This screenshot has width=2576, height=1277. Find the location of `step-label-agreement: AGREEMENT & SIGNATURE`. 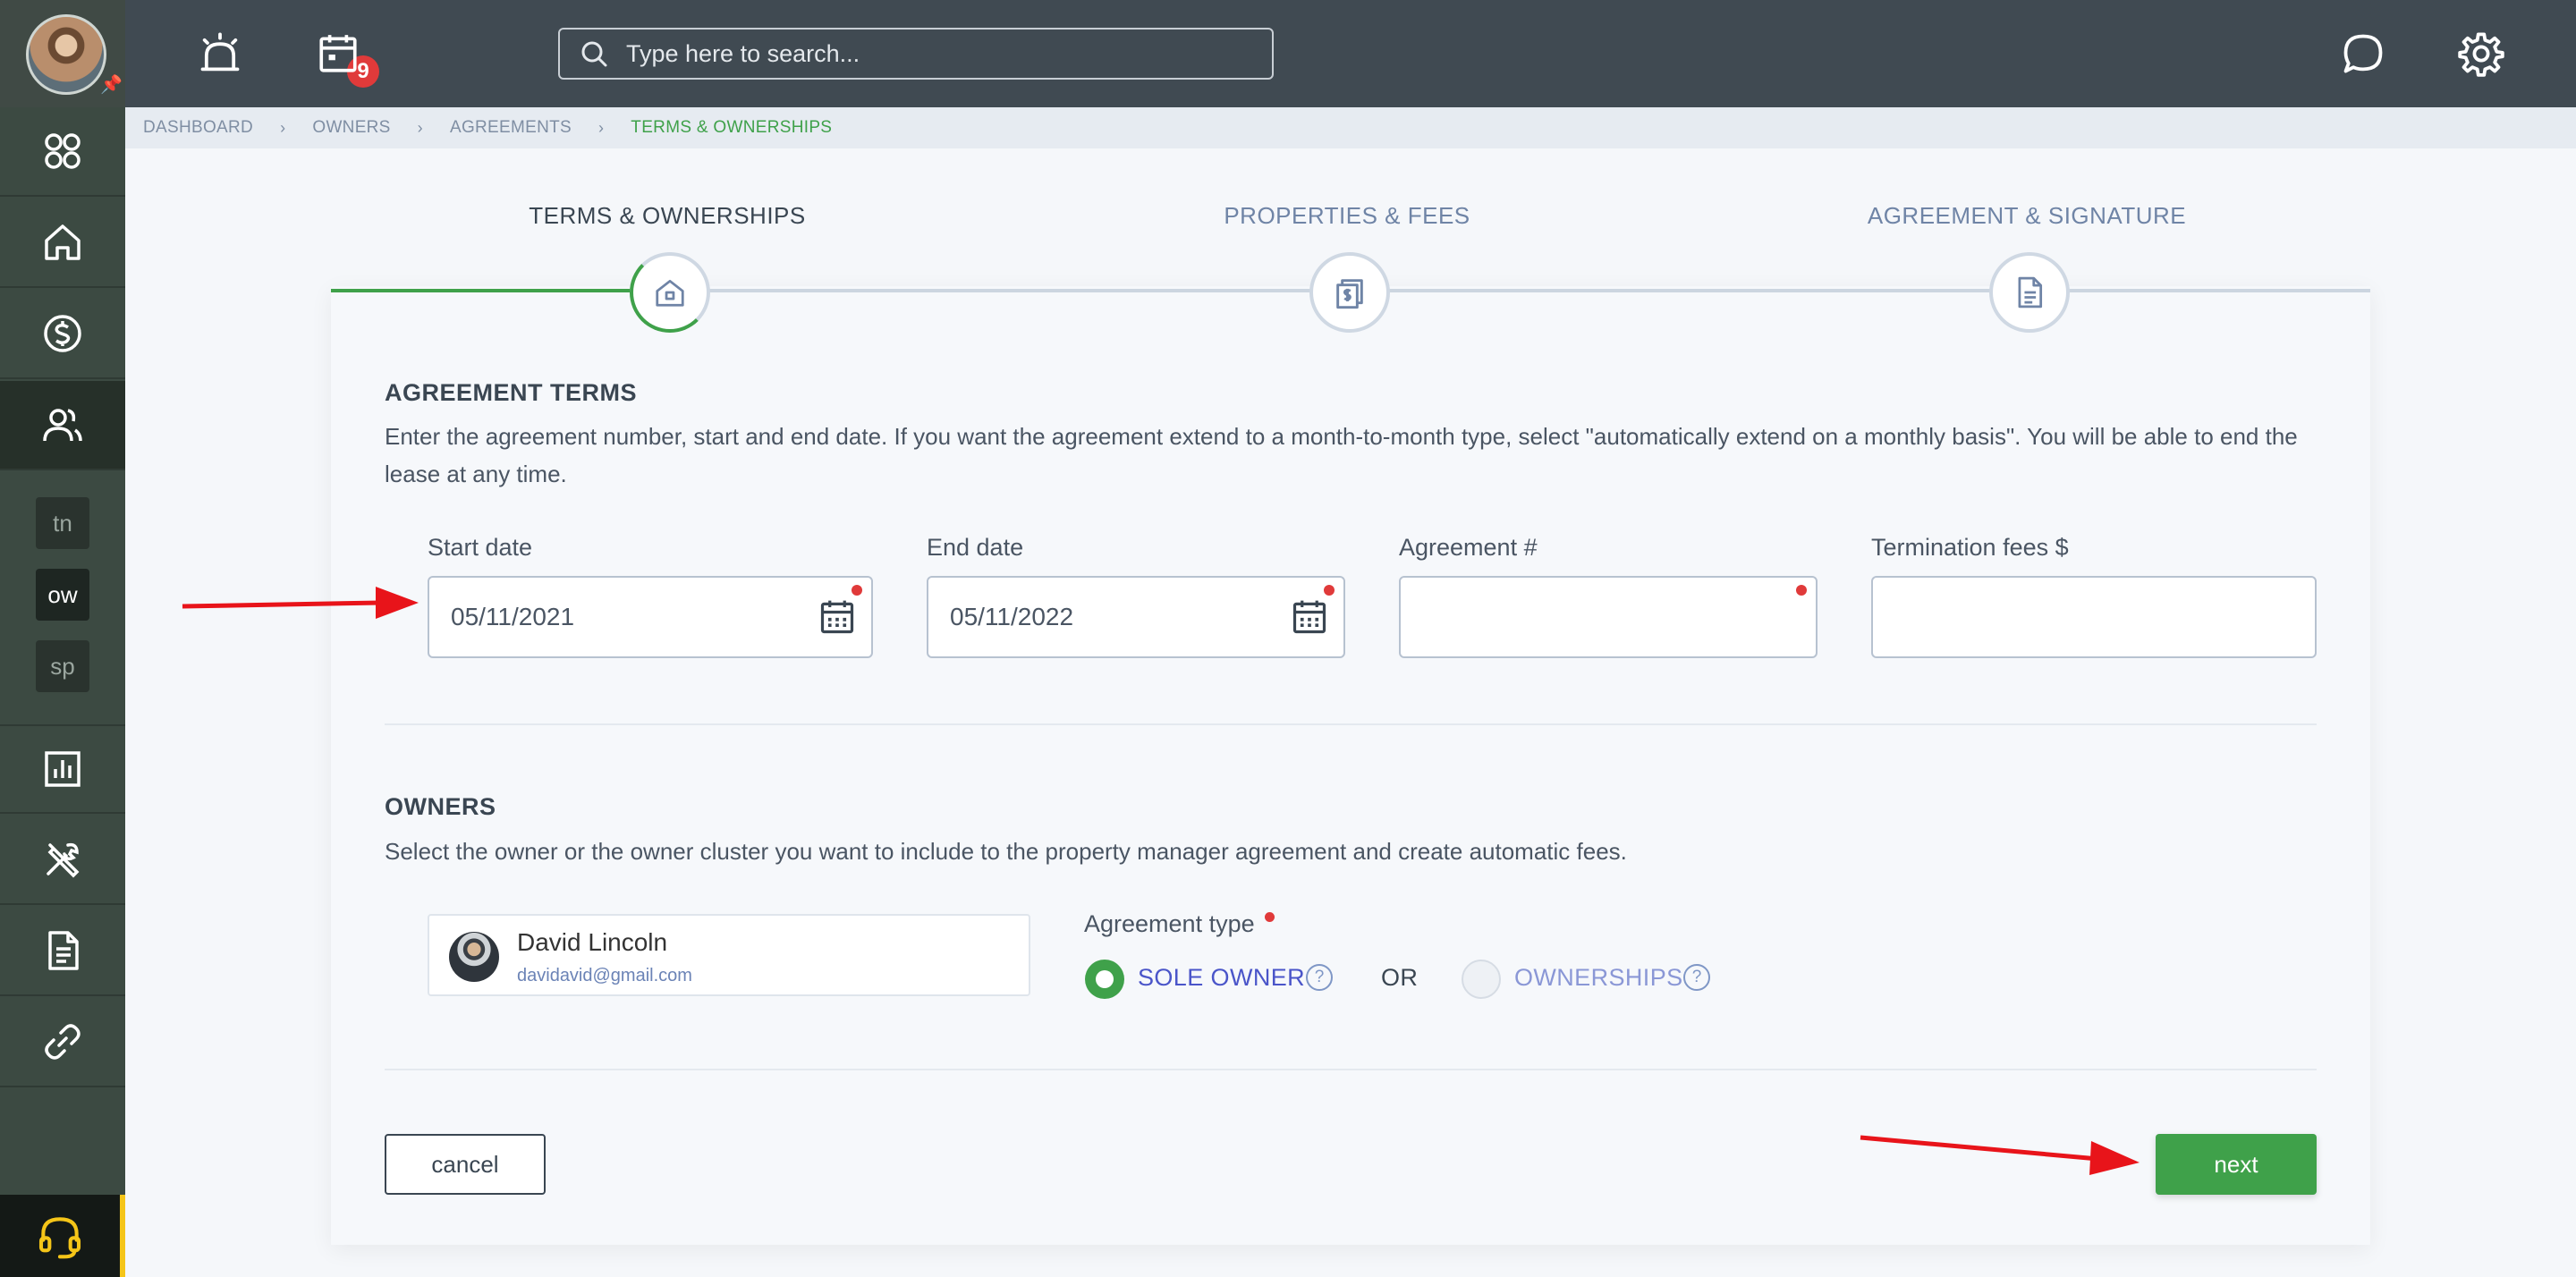

step-label-agreement: AGREEMENT & SIGNATURE is located at coordinates (2026, 216).